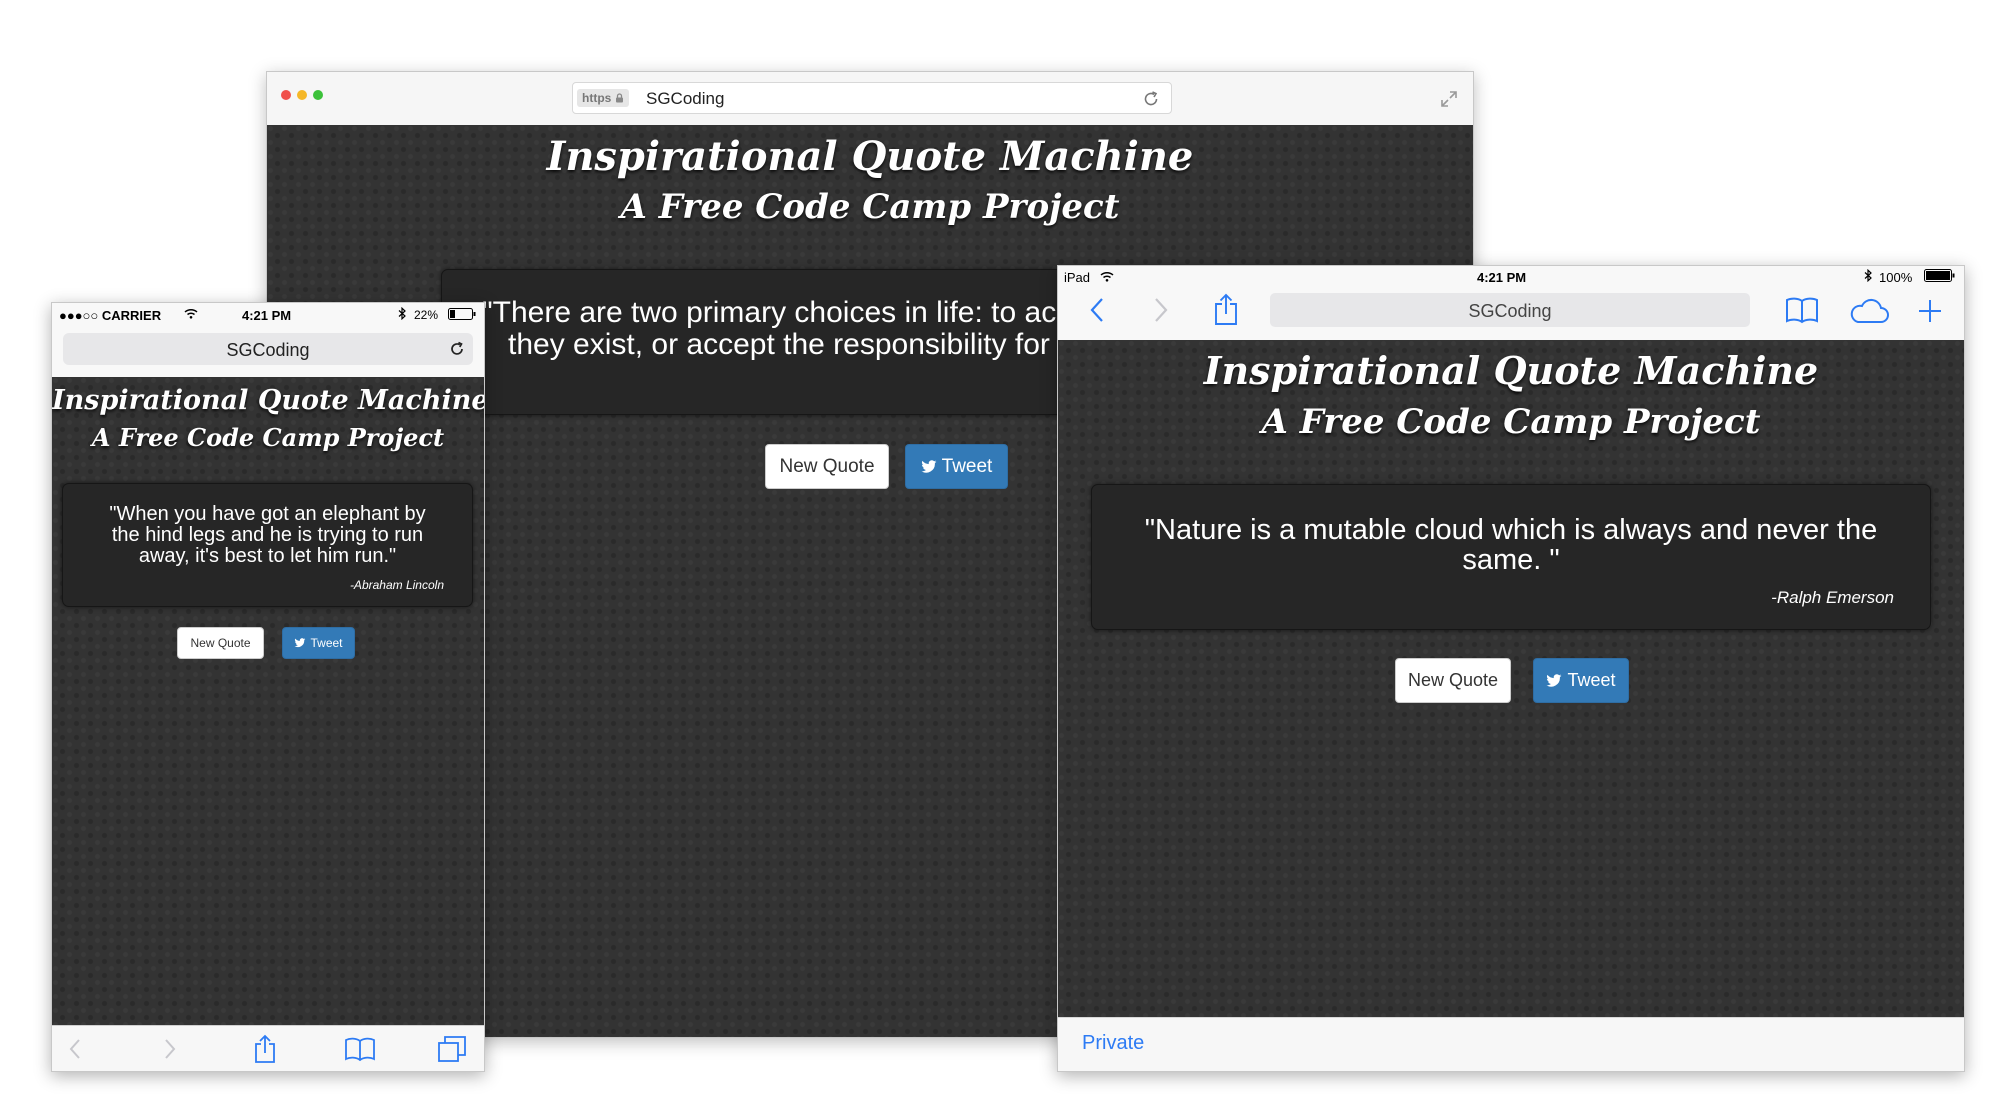  I want to click on cloud-tabs-icon, so click(1869, 311).